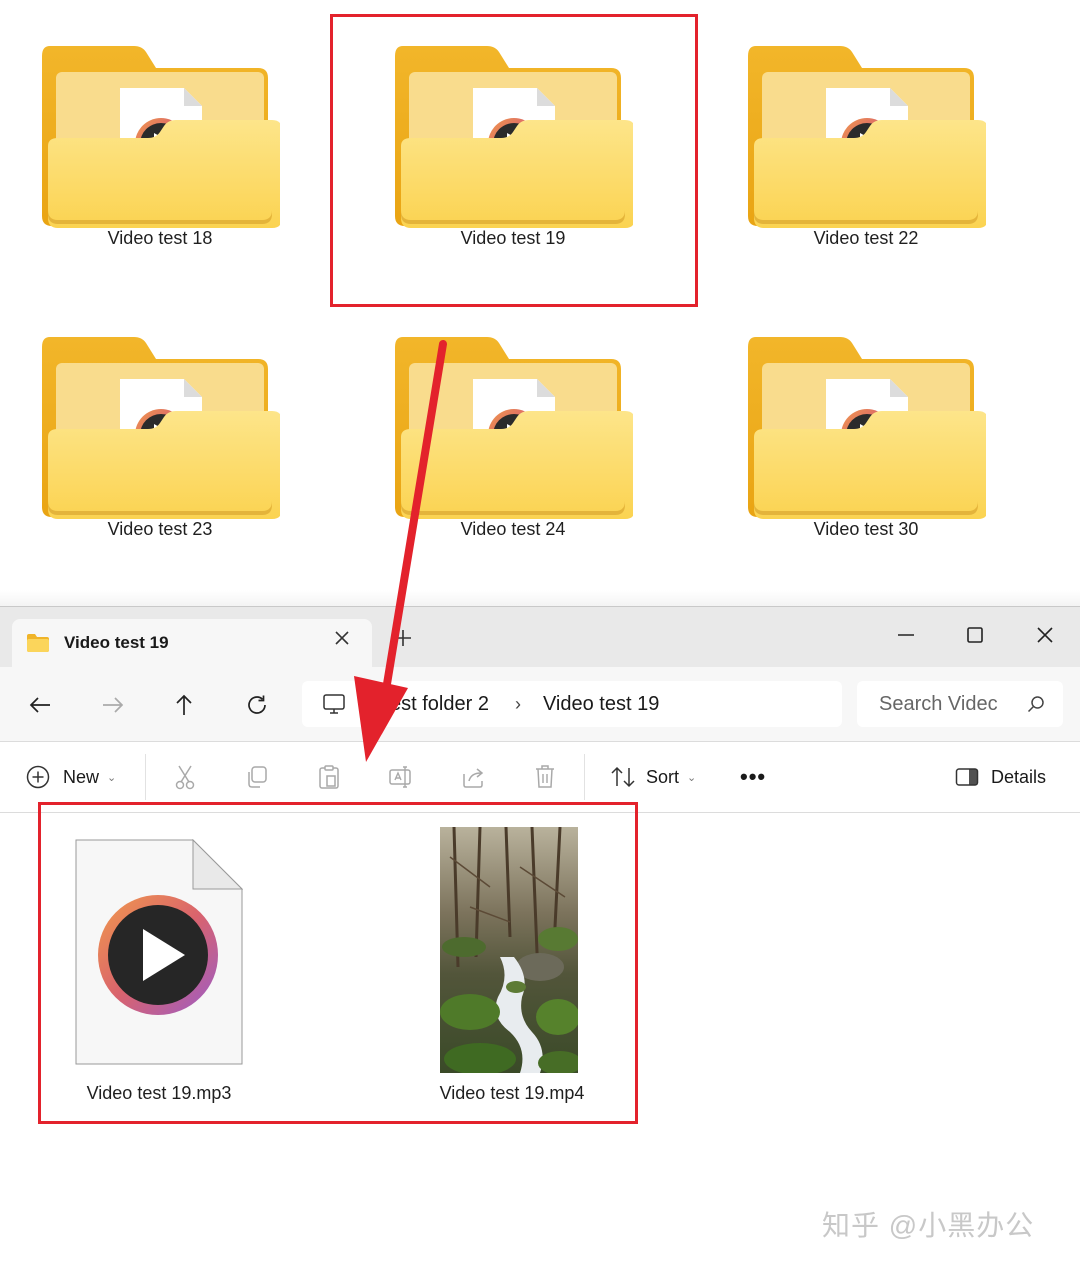  I want to click on red-arrow-icon, so click(400, 551).